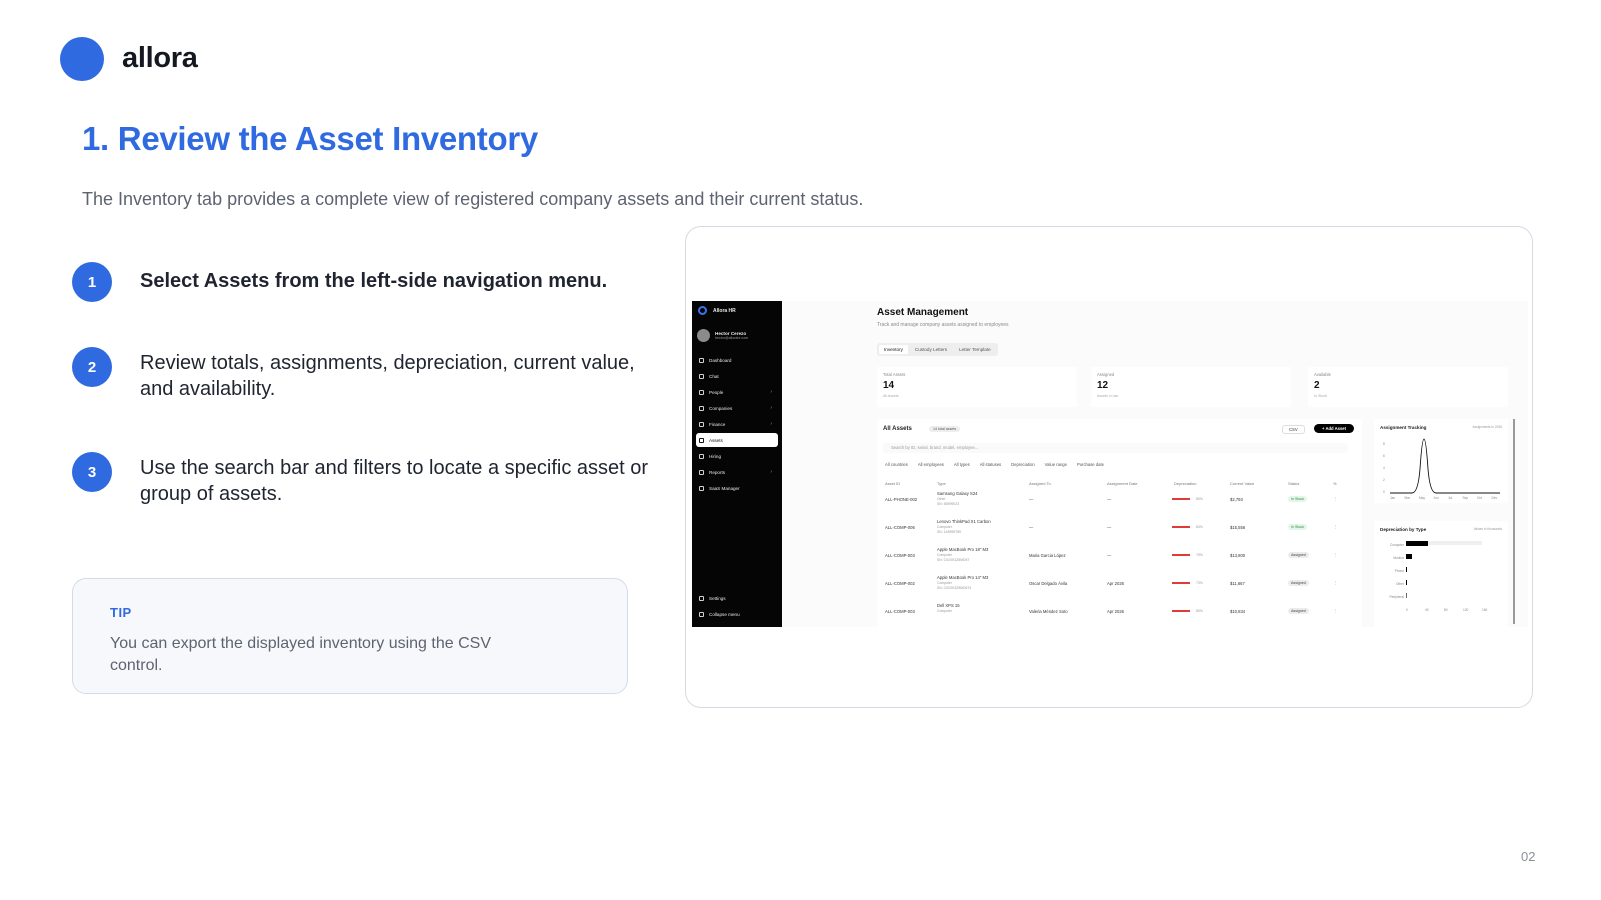  Describe the element at coordinates (1335, 483) in the screenshot. I see `column-header: %` at that location.